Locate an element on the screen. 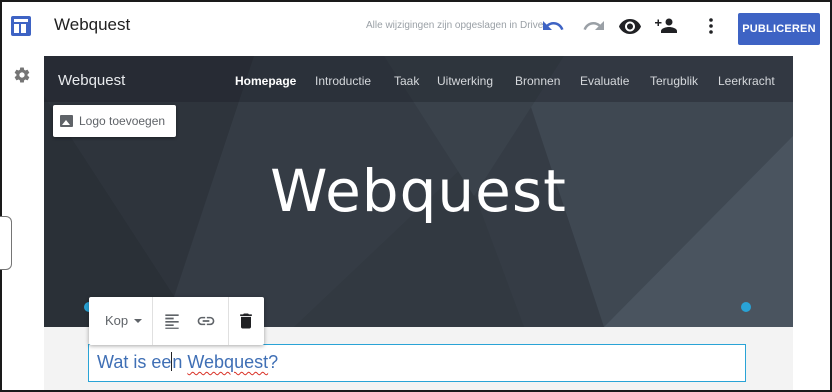  site-title: Webquest is located at coordinates (92, 25).